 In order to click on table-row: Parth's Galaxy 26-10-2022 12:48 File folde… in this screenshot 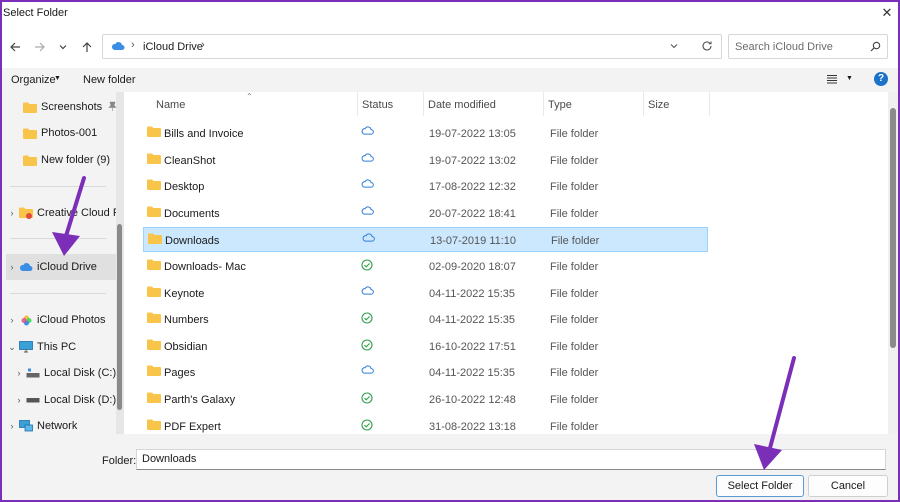, I will do `click(425, 399)`.